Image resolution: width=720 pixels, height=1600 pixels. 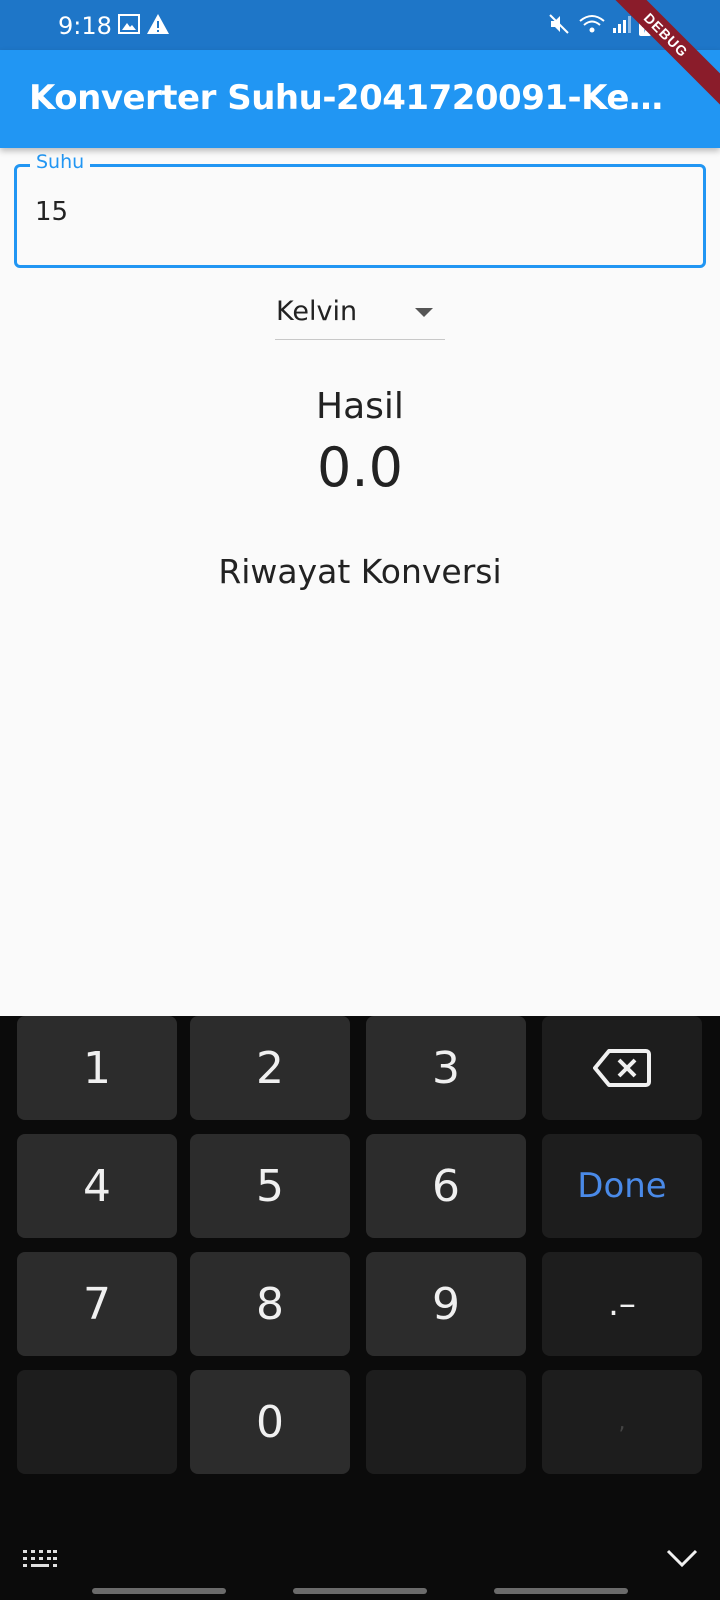 I want to click on key-4: 4, so click(x=97, y=1186).